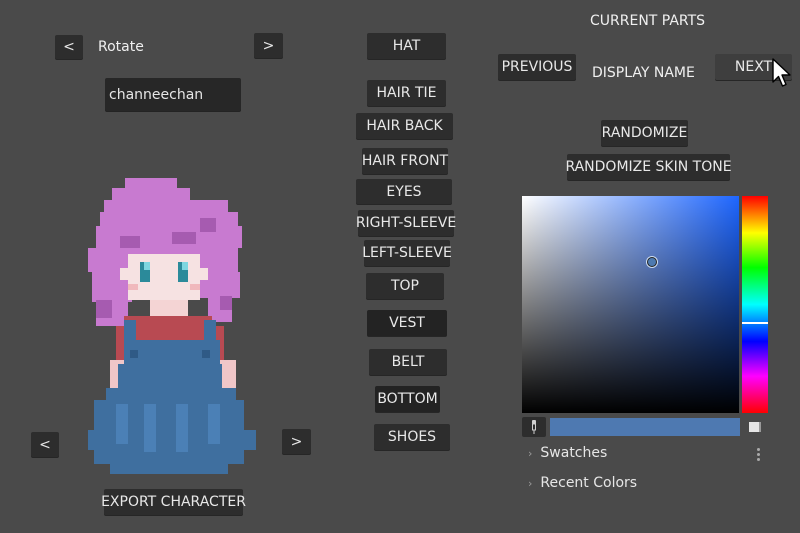 Image resolution: width=800 pixels, height=533 pixels. Describe the element at coordinates (755, 323) in the screenshot. I see `hue-slider-marker` at that location.